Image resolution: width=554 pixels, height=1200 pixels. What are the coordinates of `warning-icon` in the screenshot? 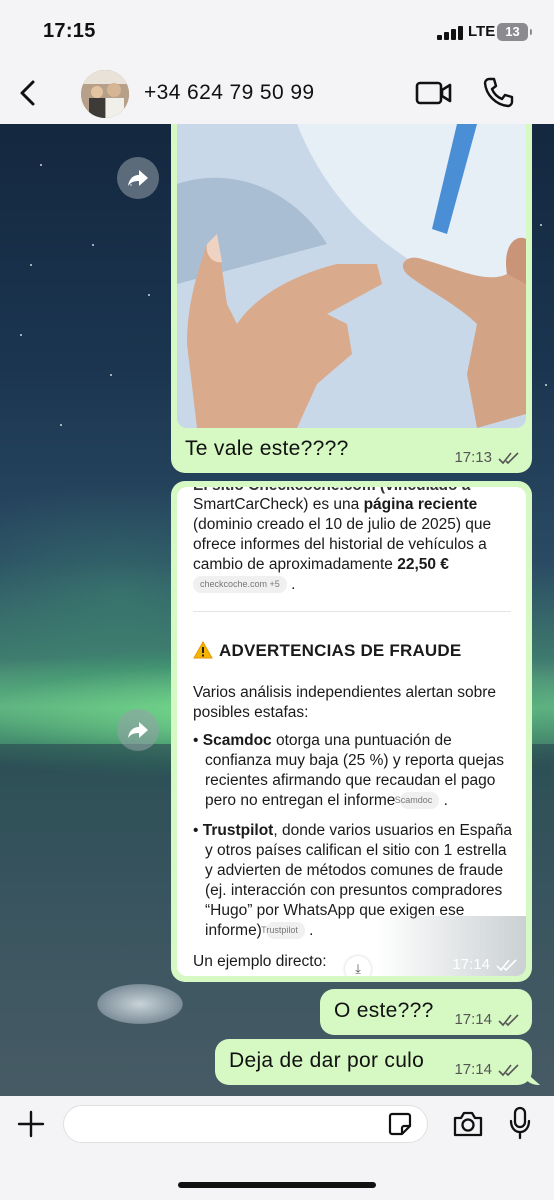 It's located at (203, 650).